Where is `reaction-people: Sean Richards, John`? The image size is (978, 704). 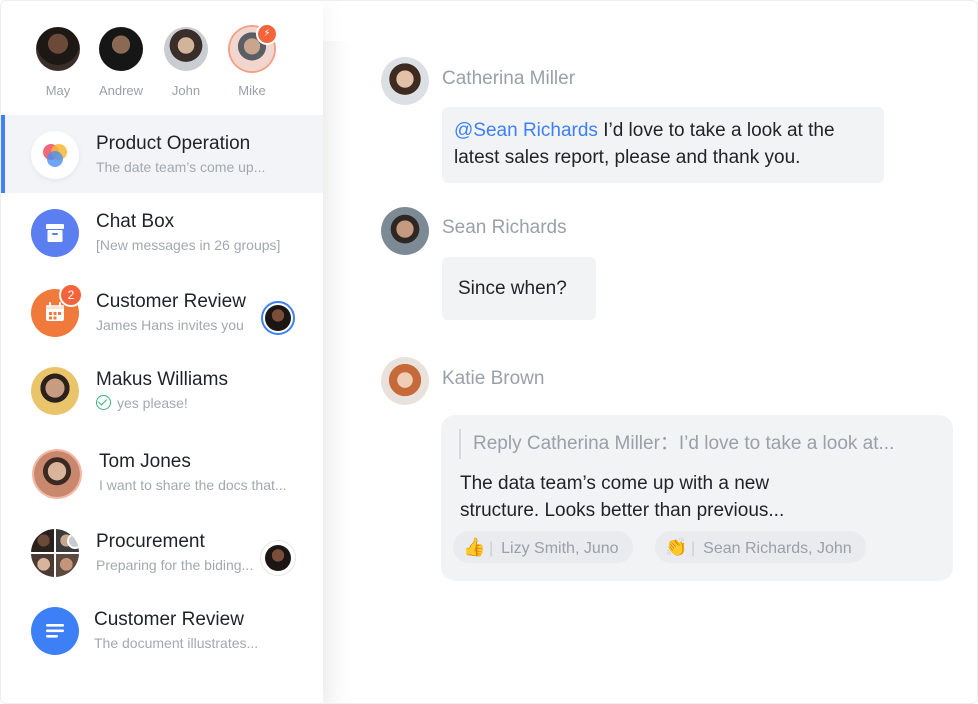
reaction-people: Sean Richards, John is located at coordinates (777, 548).